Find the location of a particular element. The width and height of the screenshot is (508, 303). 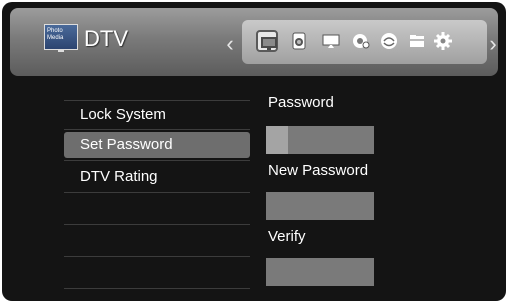

menu-icon-folder is located at coordinates (417, 41).